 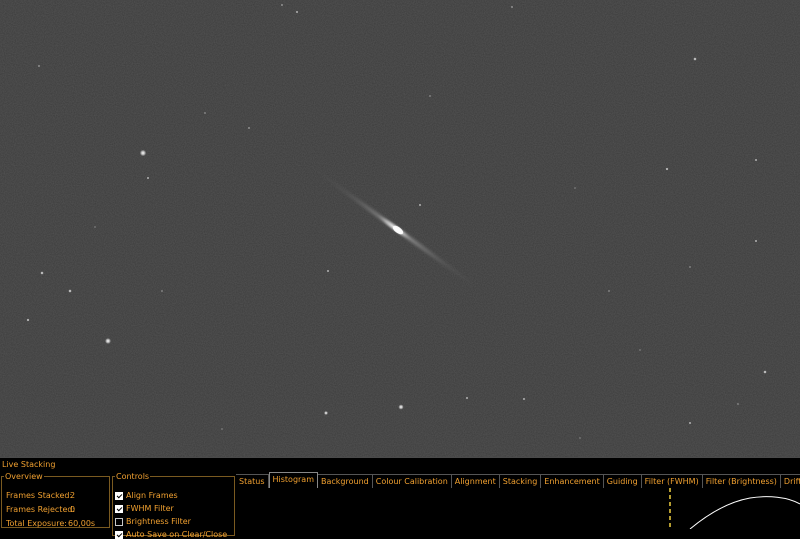 I want to click on tab-alignment: Alignment, so click(x=475, y=481).